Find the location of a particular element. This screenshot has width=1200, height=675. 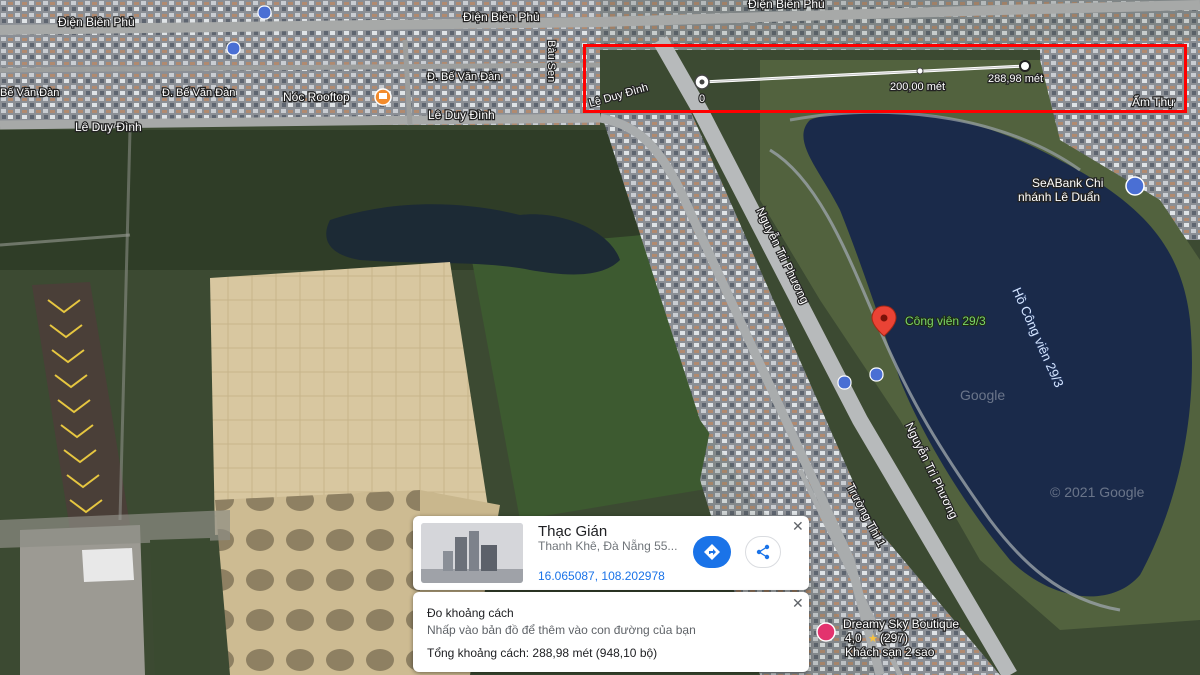

poi-label: SeABank Chi is located at coordinates (1067, 183).